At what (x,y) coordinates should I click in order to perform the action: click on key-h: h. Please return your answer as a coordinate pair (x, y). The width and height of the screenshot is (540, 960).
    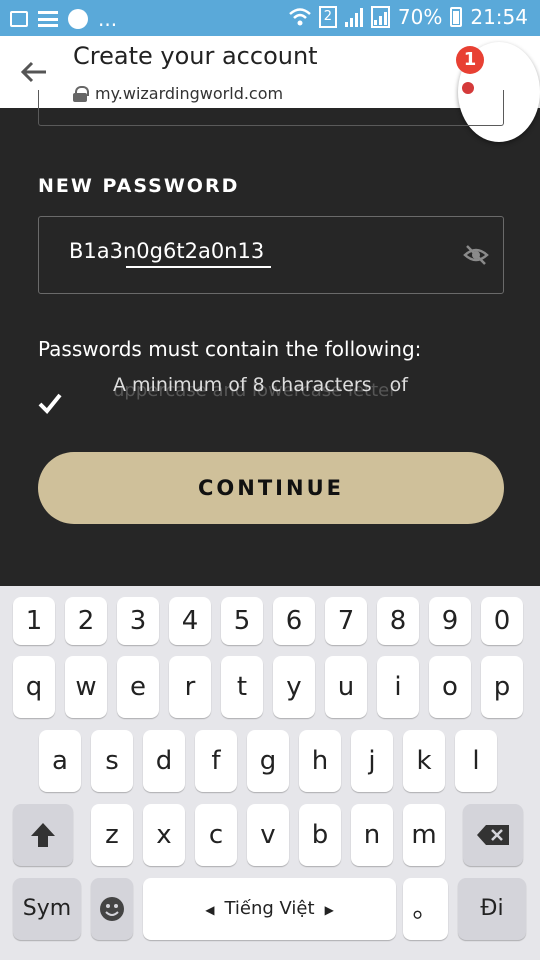
    Looking at the image, I should click on (320, 761).